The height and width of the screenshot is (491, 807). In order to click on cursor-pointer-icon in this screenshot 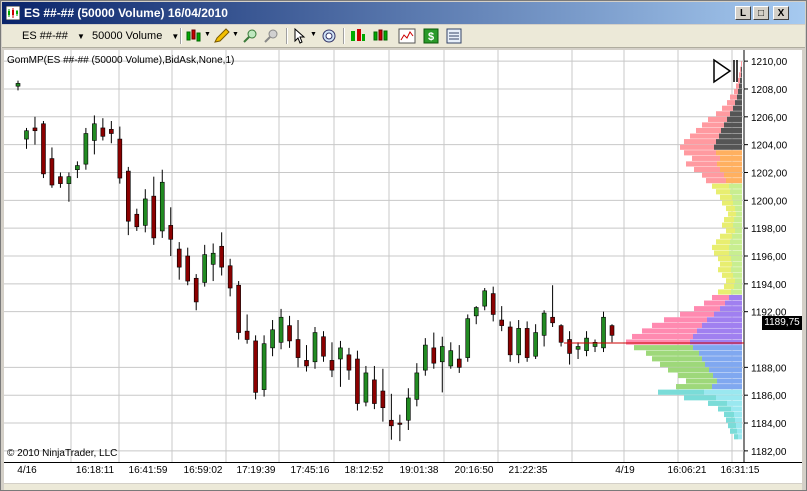, I will do `click(301, 36)`.